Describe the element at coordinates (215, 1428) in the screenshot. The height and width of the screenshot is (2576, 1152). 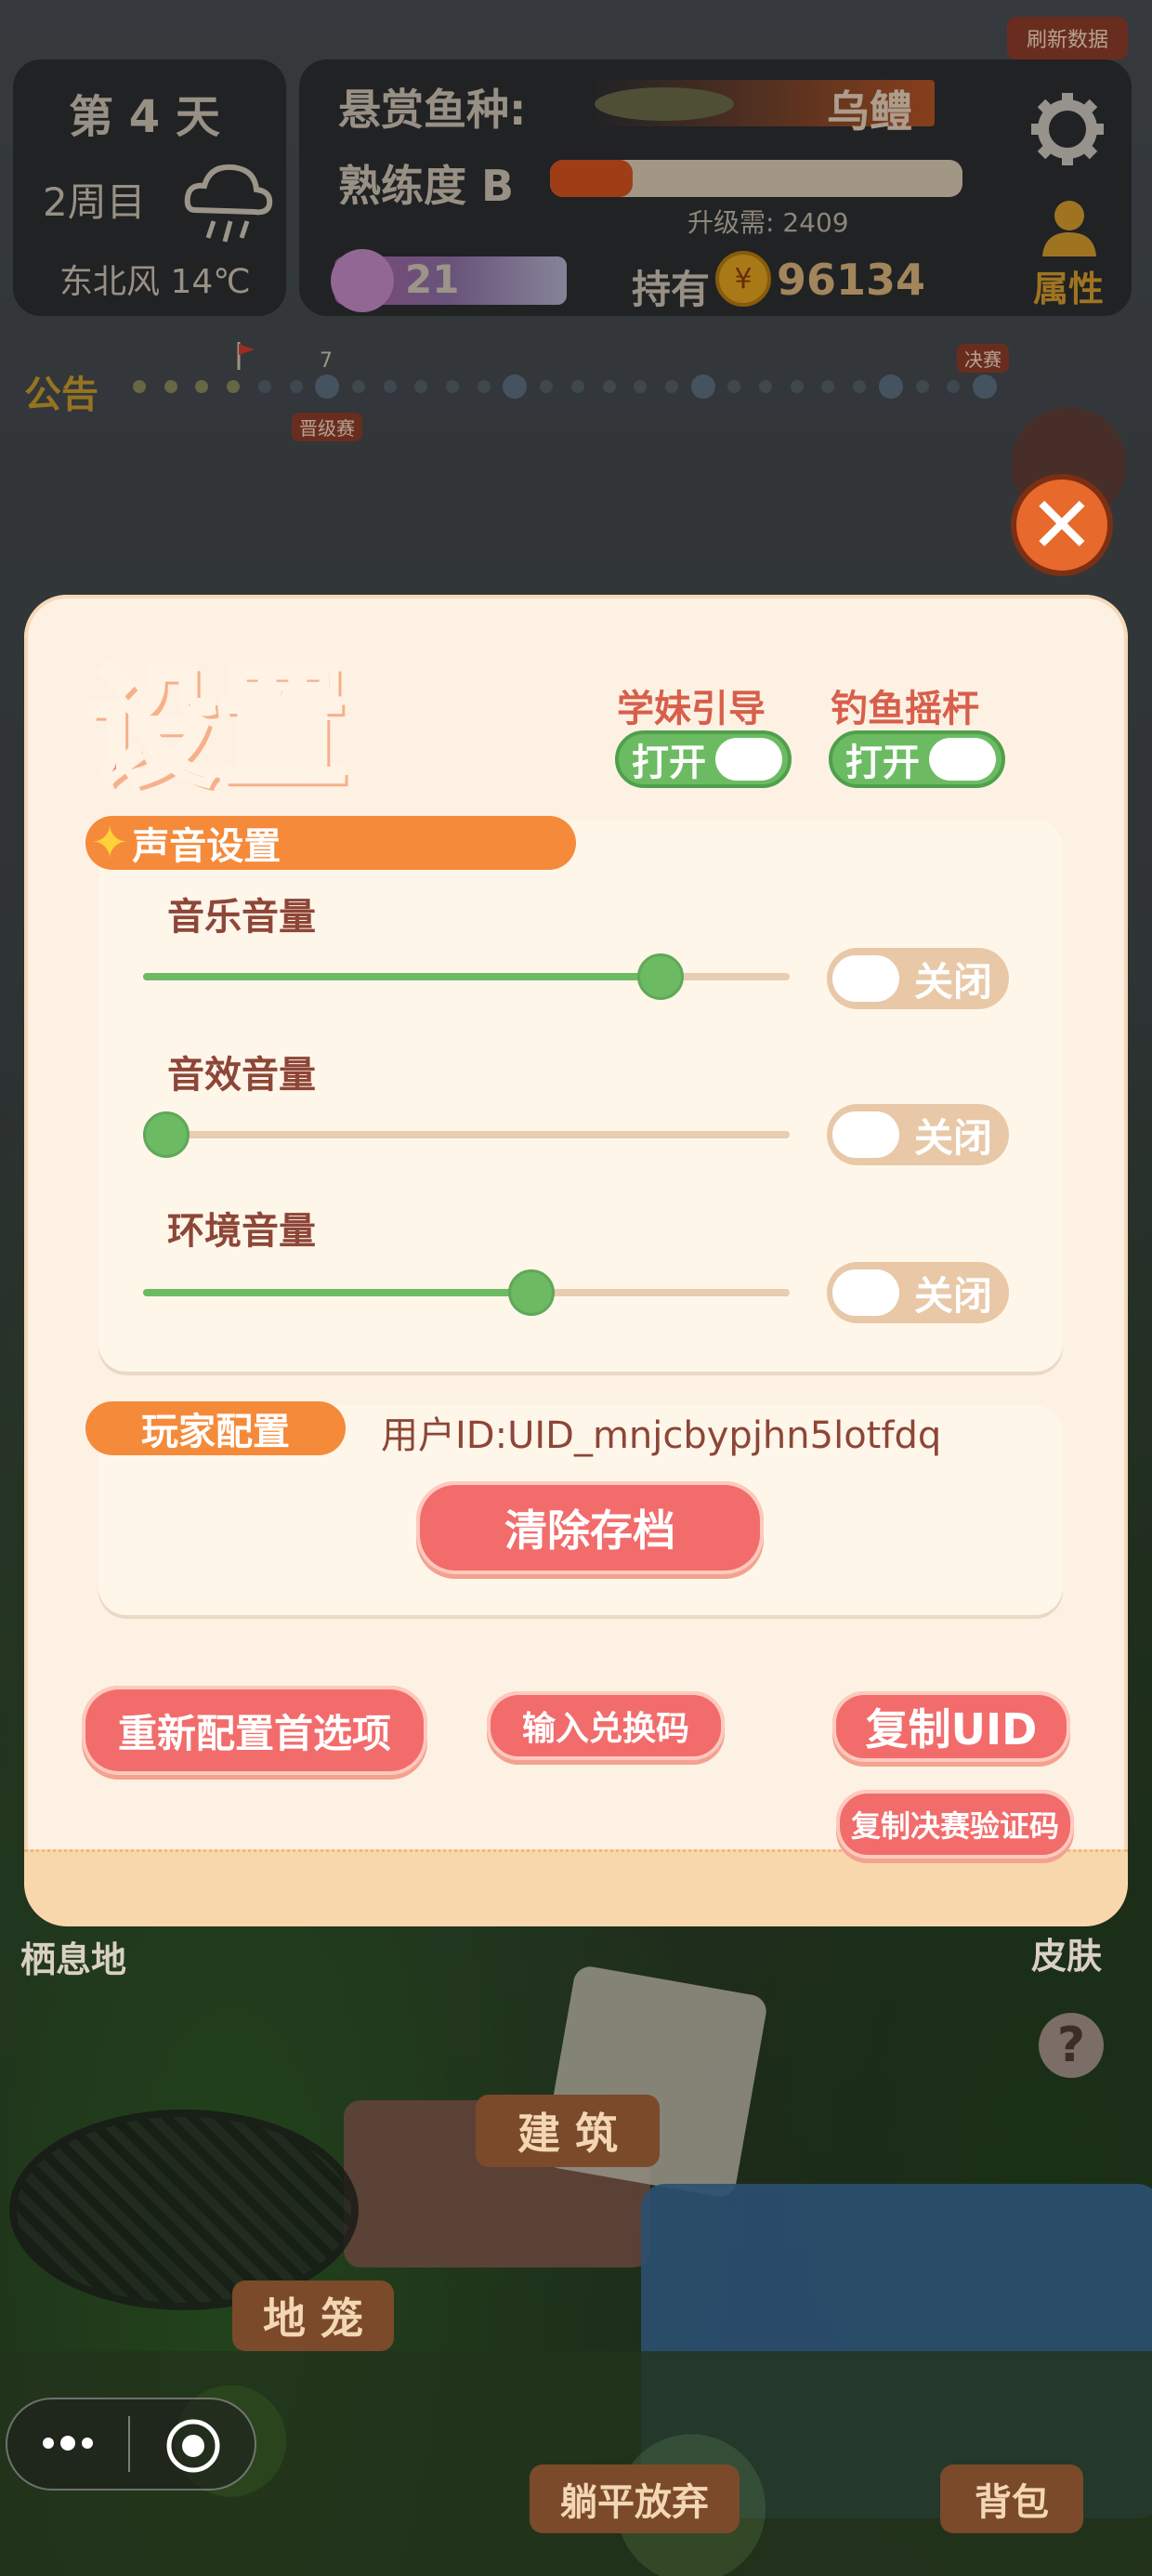
I see `player-config-tag: 玩家配置` at that location.